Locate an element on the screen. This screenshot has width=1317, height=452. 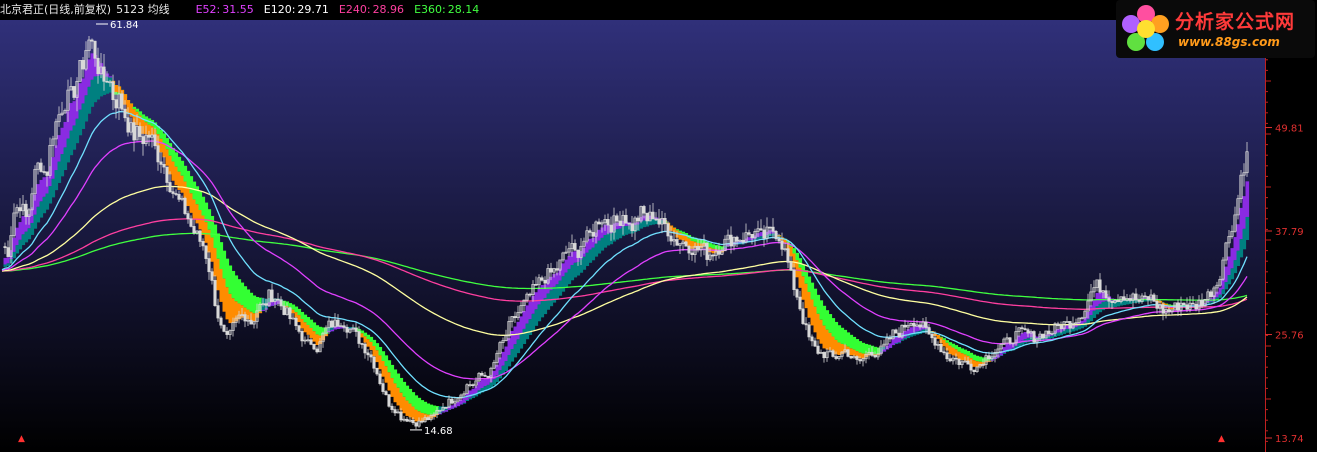
chart-scroll-left-marker-icon: ▲ is located at coordinates (21, 439).